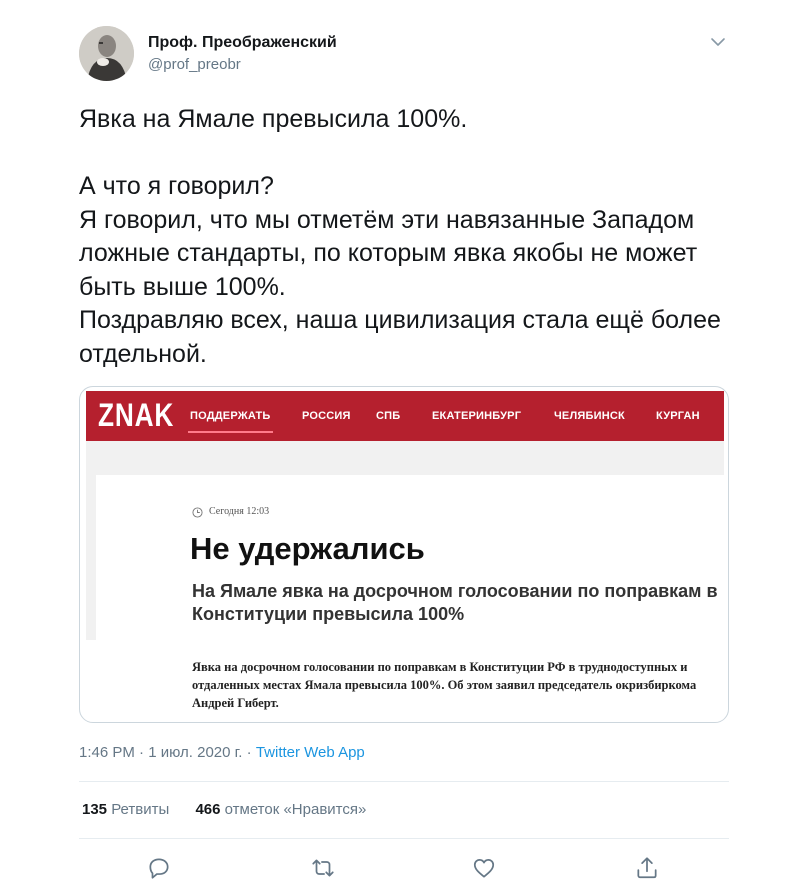  I want to click on likes-stat: 466 отметок «Нравится», so click(280, 809).